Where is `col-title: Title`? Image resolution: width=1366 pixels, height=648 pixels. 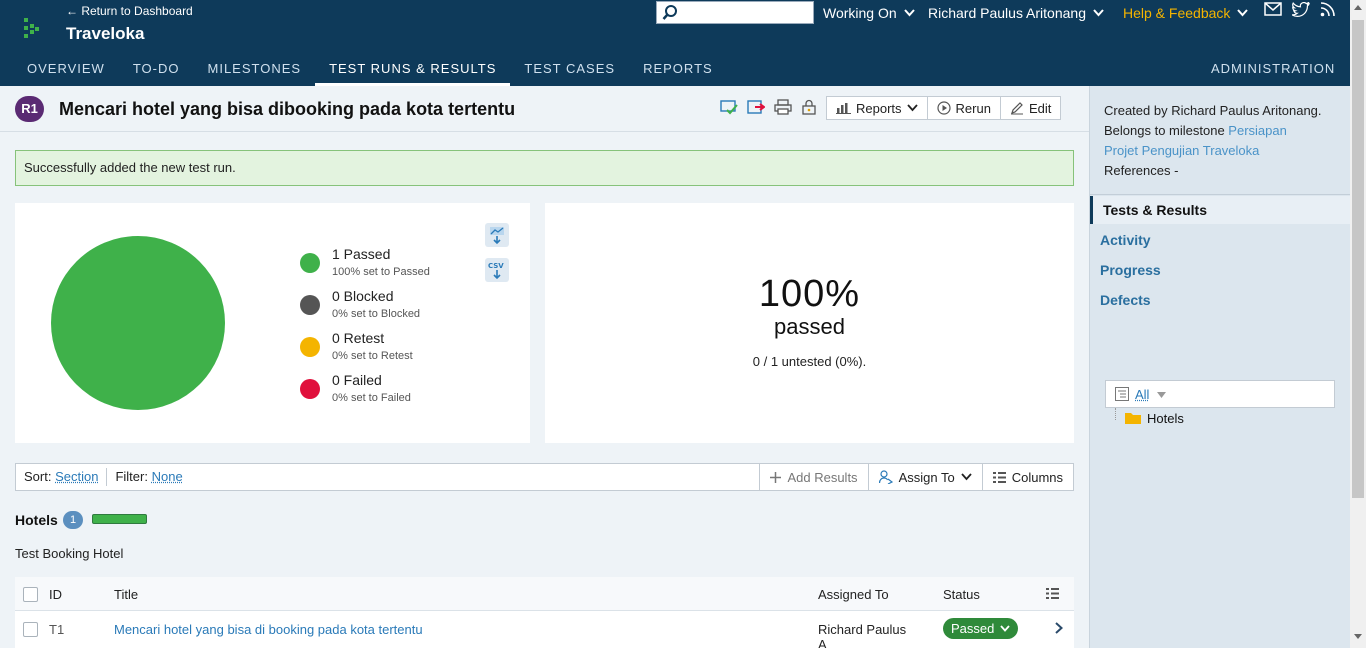
col-title: Title is located at coordinates (126, 594).